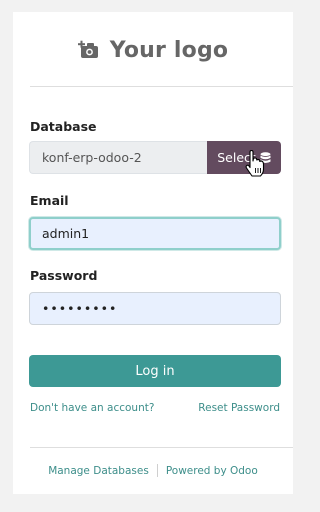 The image size is (320, 512). Describe the element at coordinates (155, 371) in the screenshot. I see `login-button: Log in` at that location.